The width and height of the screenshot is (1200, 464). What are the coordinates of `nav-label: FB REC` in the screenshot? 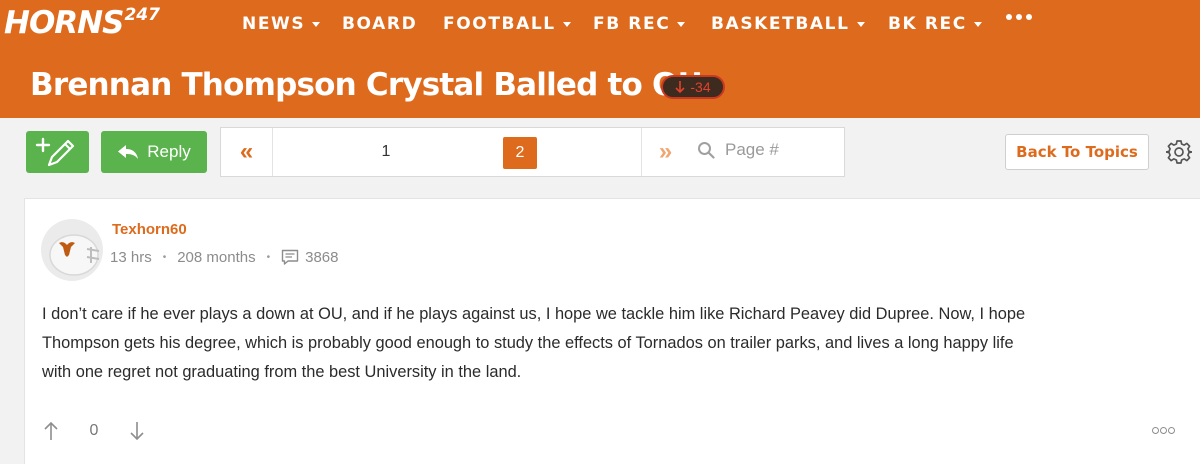 It's located at (632, 23).